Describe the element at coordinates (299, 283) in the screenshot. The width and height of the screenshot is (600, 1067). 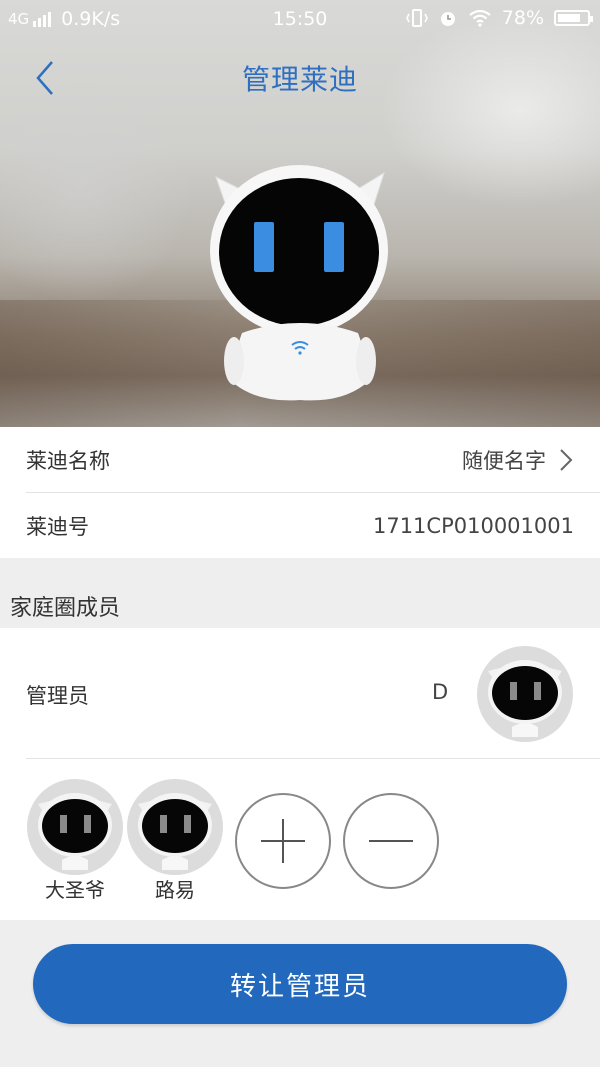
I see `robot-mascot` at that location.